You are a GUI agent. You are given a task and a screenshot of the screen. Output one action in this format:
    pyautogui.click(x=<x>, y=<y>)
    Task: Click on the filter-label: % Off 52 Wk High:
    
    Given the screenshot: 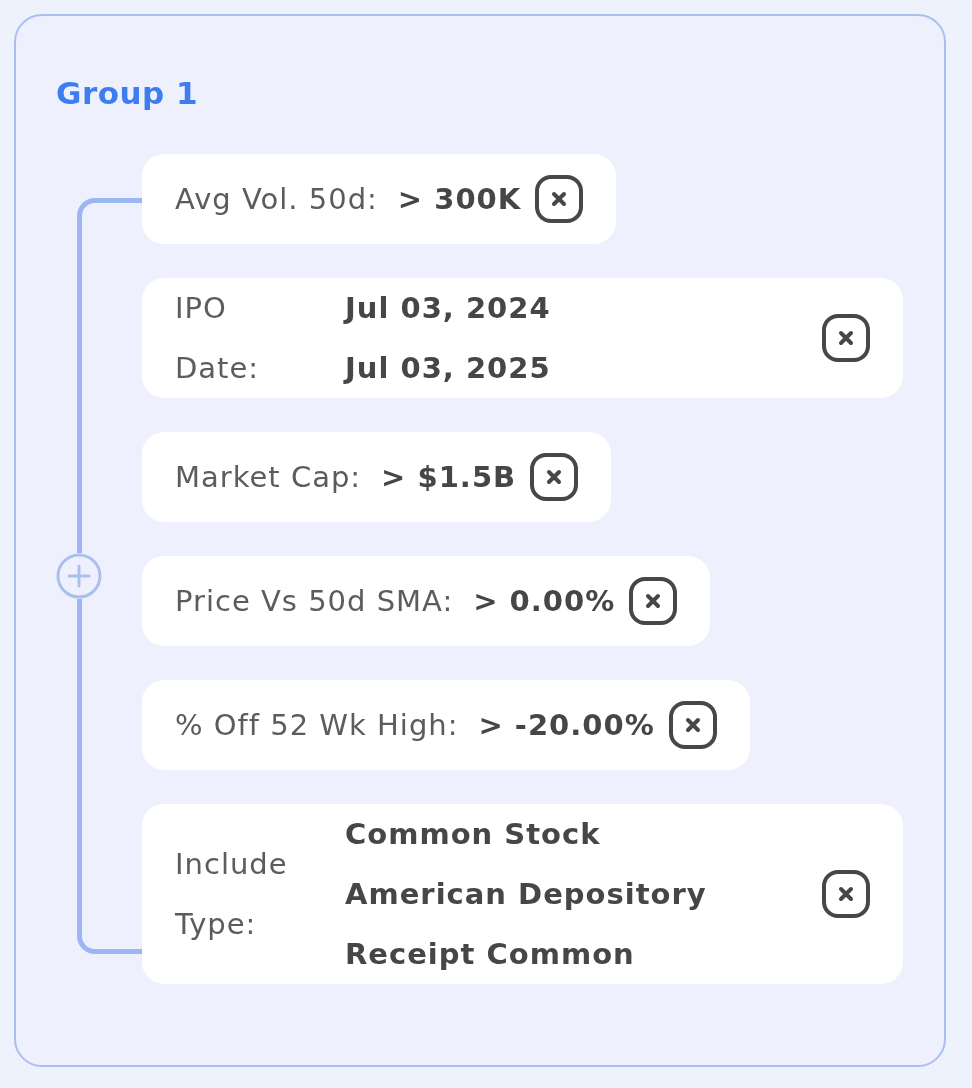 What is the action you would take?
    pyautogui.click(x=317, y=725)
    